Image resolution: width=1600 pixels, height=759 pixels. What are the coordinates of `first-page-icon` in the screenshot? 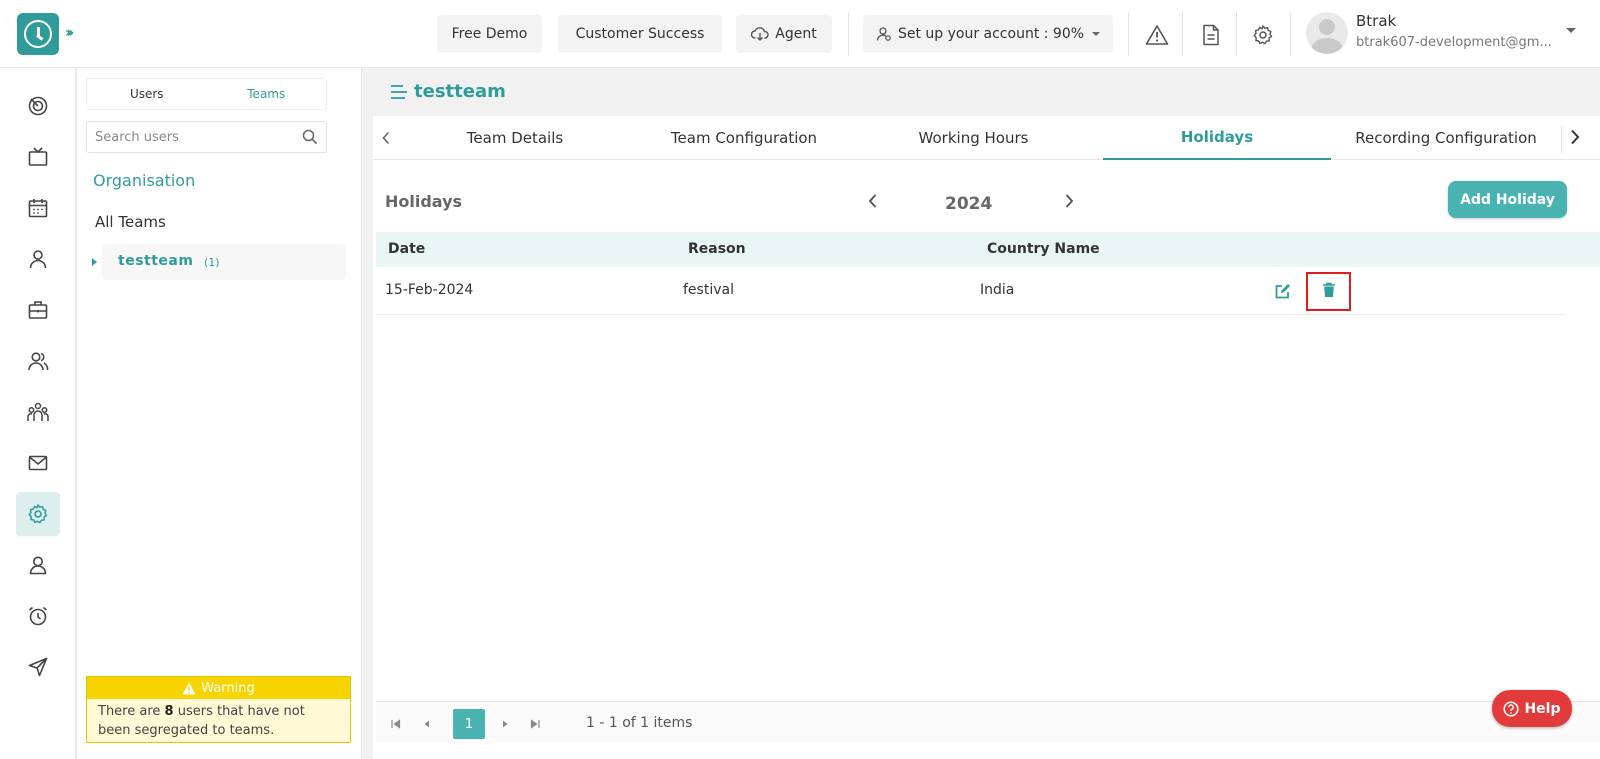 It's located at (396, 724).